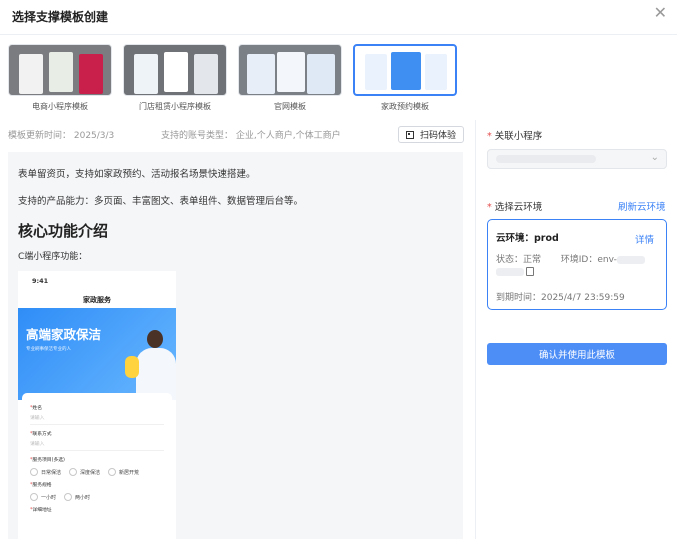  I want to click on redacted-value, so click(546, 159).